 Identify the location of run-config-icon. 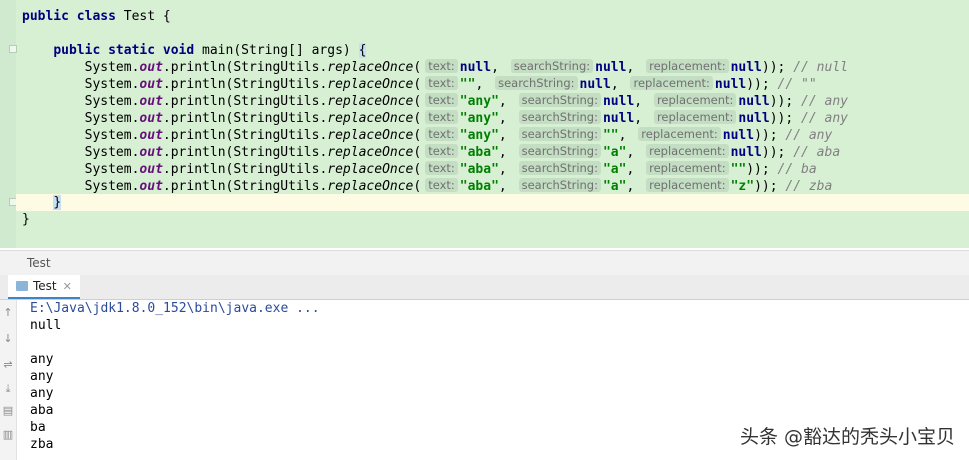
(22, 286).